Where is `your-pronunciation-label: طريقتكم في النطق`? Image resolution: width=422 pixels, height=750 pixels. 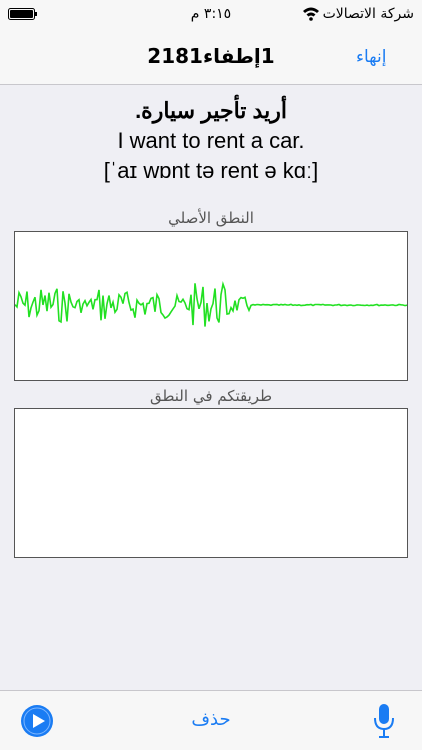 your-pronunciation-label: طريقتكم في النطق is located at coordinates (211, 396).